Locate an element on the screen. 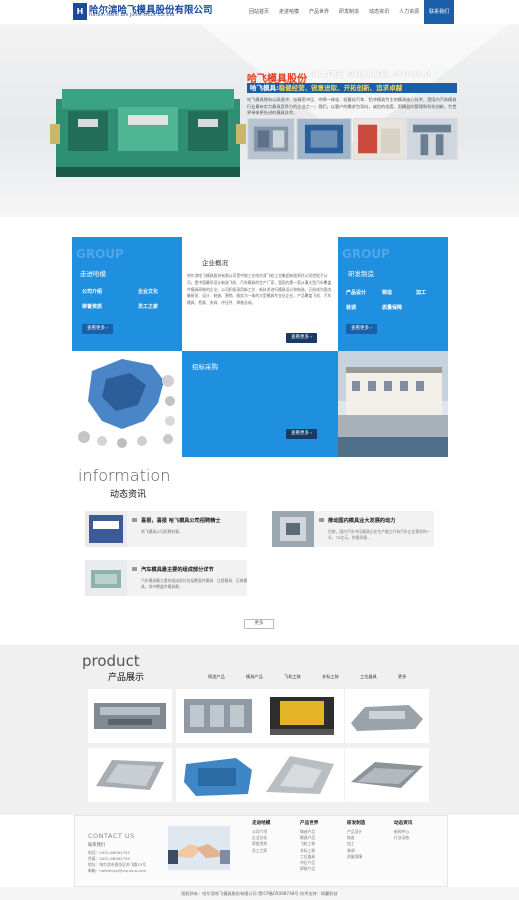 Image resolution: width=519 pixels, height=900 pixels. footer-col-news: 动态资讯 新闻中心 行业动态 is located at coordinates (403, 830).